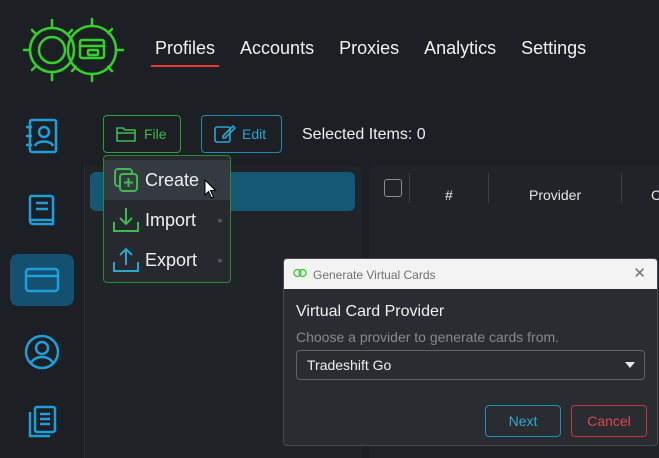  I want to click on column-header-partial: C, so click(655, 195).